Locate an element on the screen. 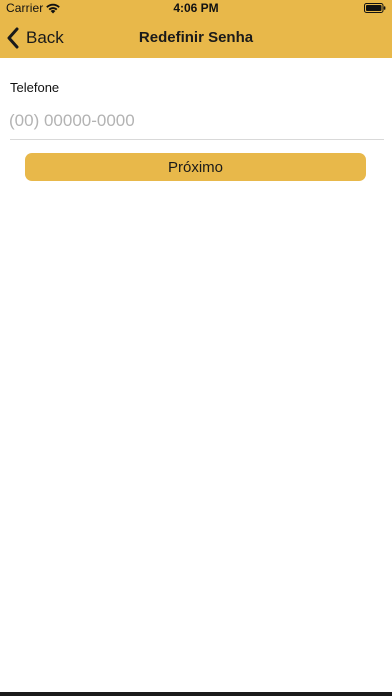 The image size is (392, 696). phone-field-divider is located at coordinates (197, 139).